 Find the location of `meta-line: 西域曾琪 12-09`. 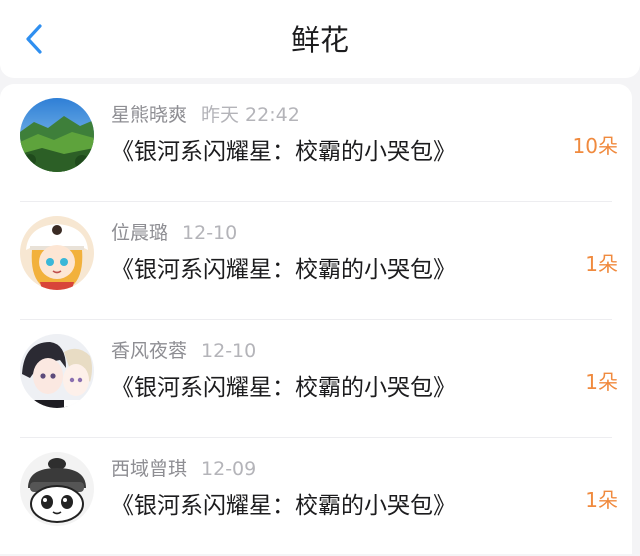

meta-line: 西域曾琪 12-09 is located at coordinates (183, 469).